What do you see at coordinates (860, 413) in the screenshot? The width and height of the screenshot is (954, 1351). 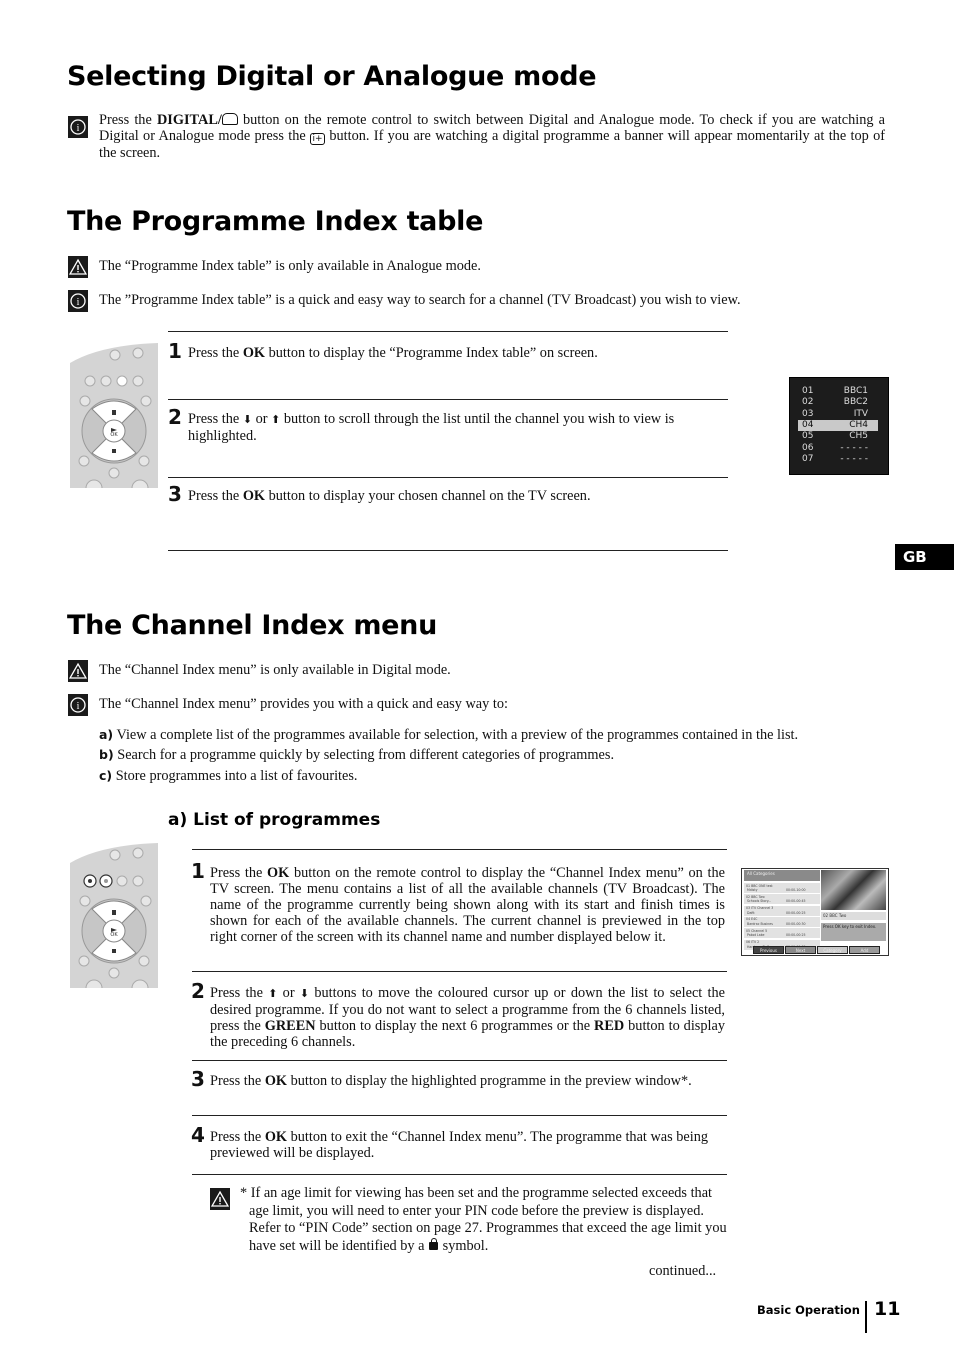 I see `channel-name: ITV` at bounding box center [860, 413].